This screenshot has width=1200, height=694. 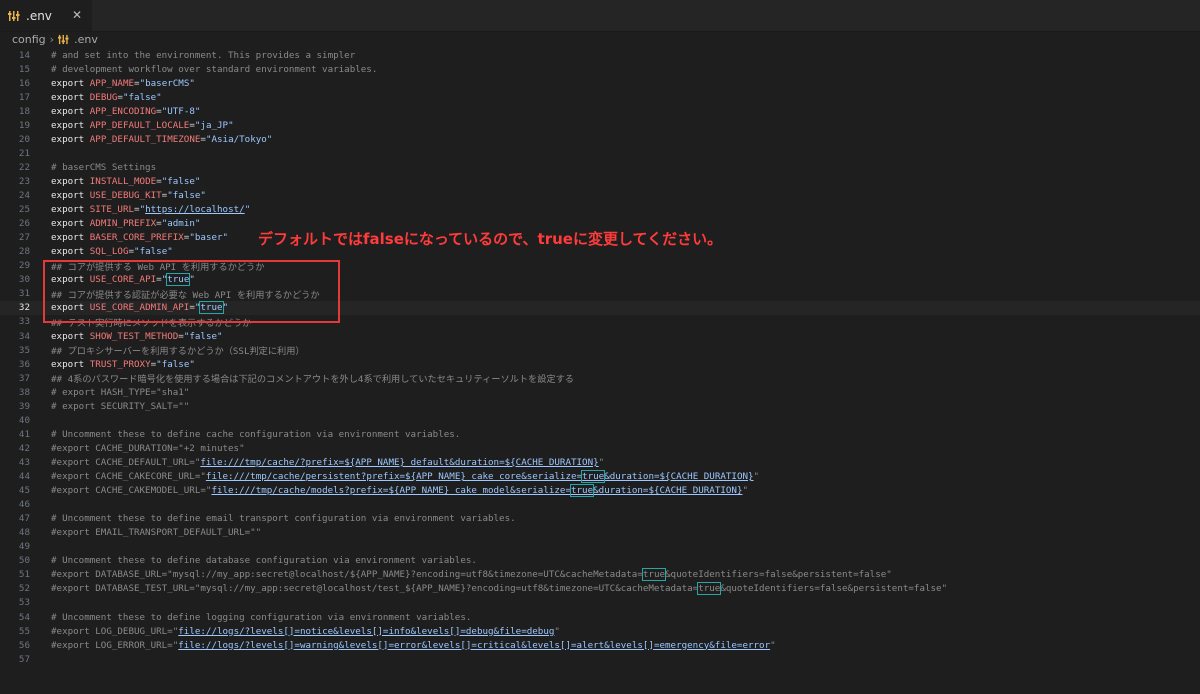 I want to click on line-number: 37, so click(x=24, y=378).